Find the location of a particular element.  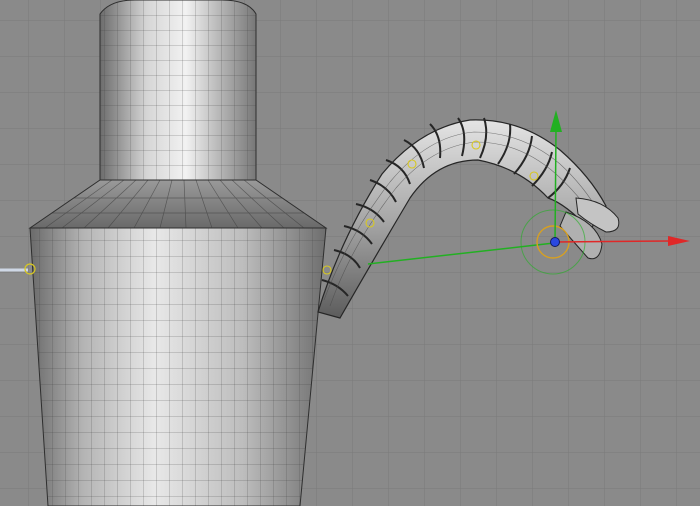

gizmo-x-axis is located at coordinates (611, 241).